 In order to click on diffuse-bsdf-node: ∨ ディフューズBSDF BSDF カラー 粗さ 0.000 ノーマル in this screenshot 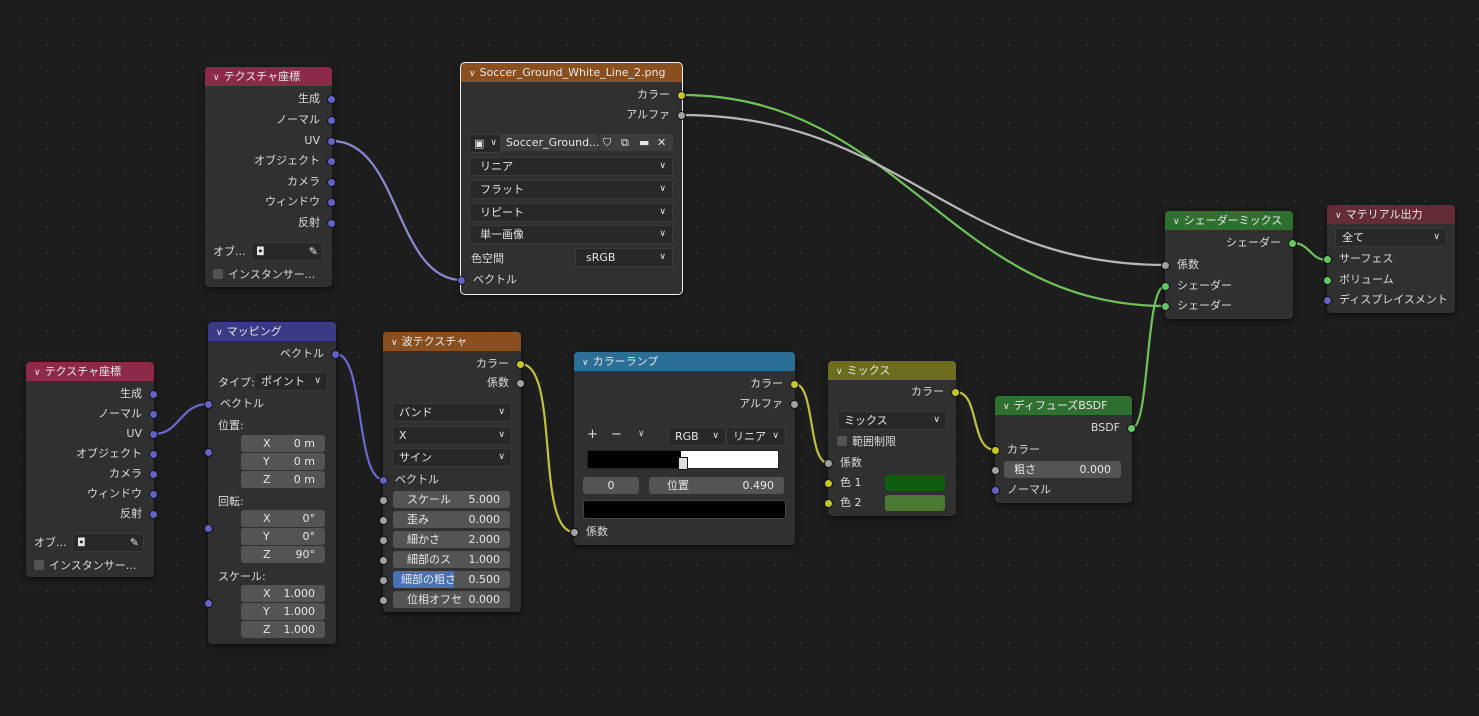, I will do `click(1063, 449)`.